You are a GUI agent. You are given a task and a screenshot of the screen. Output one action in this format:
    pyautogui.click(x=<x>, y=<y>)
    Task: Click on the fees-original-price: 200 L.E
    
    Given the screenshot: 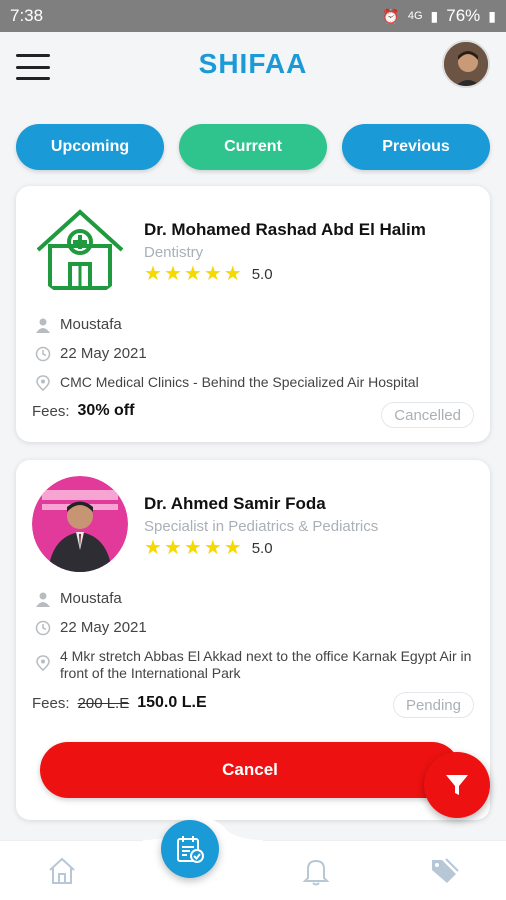 What is the action you would take?
    pyautogui.click(x=103, y=703)
    